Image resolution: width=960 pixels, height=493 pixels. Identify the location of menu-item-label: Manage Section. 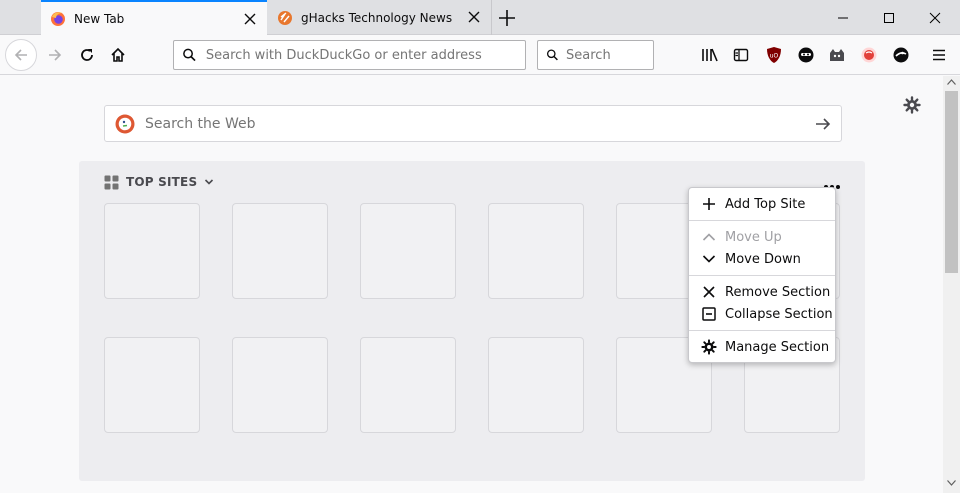
(777, 347).